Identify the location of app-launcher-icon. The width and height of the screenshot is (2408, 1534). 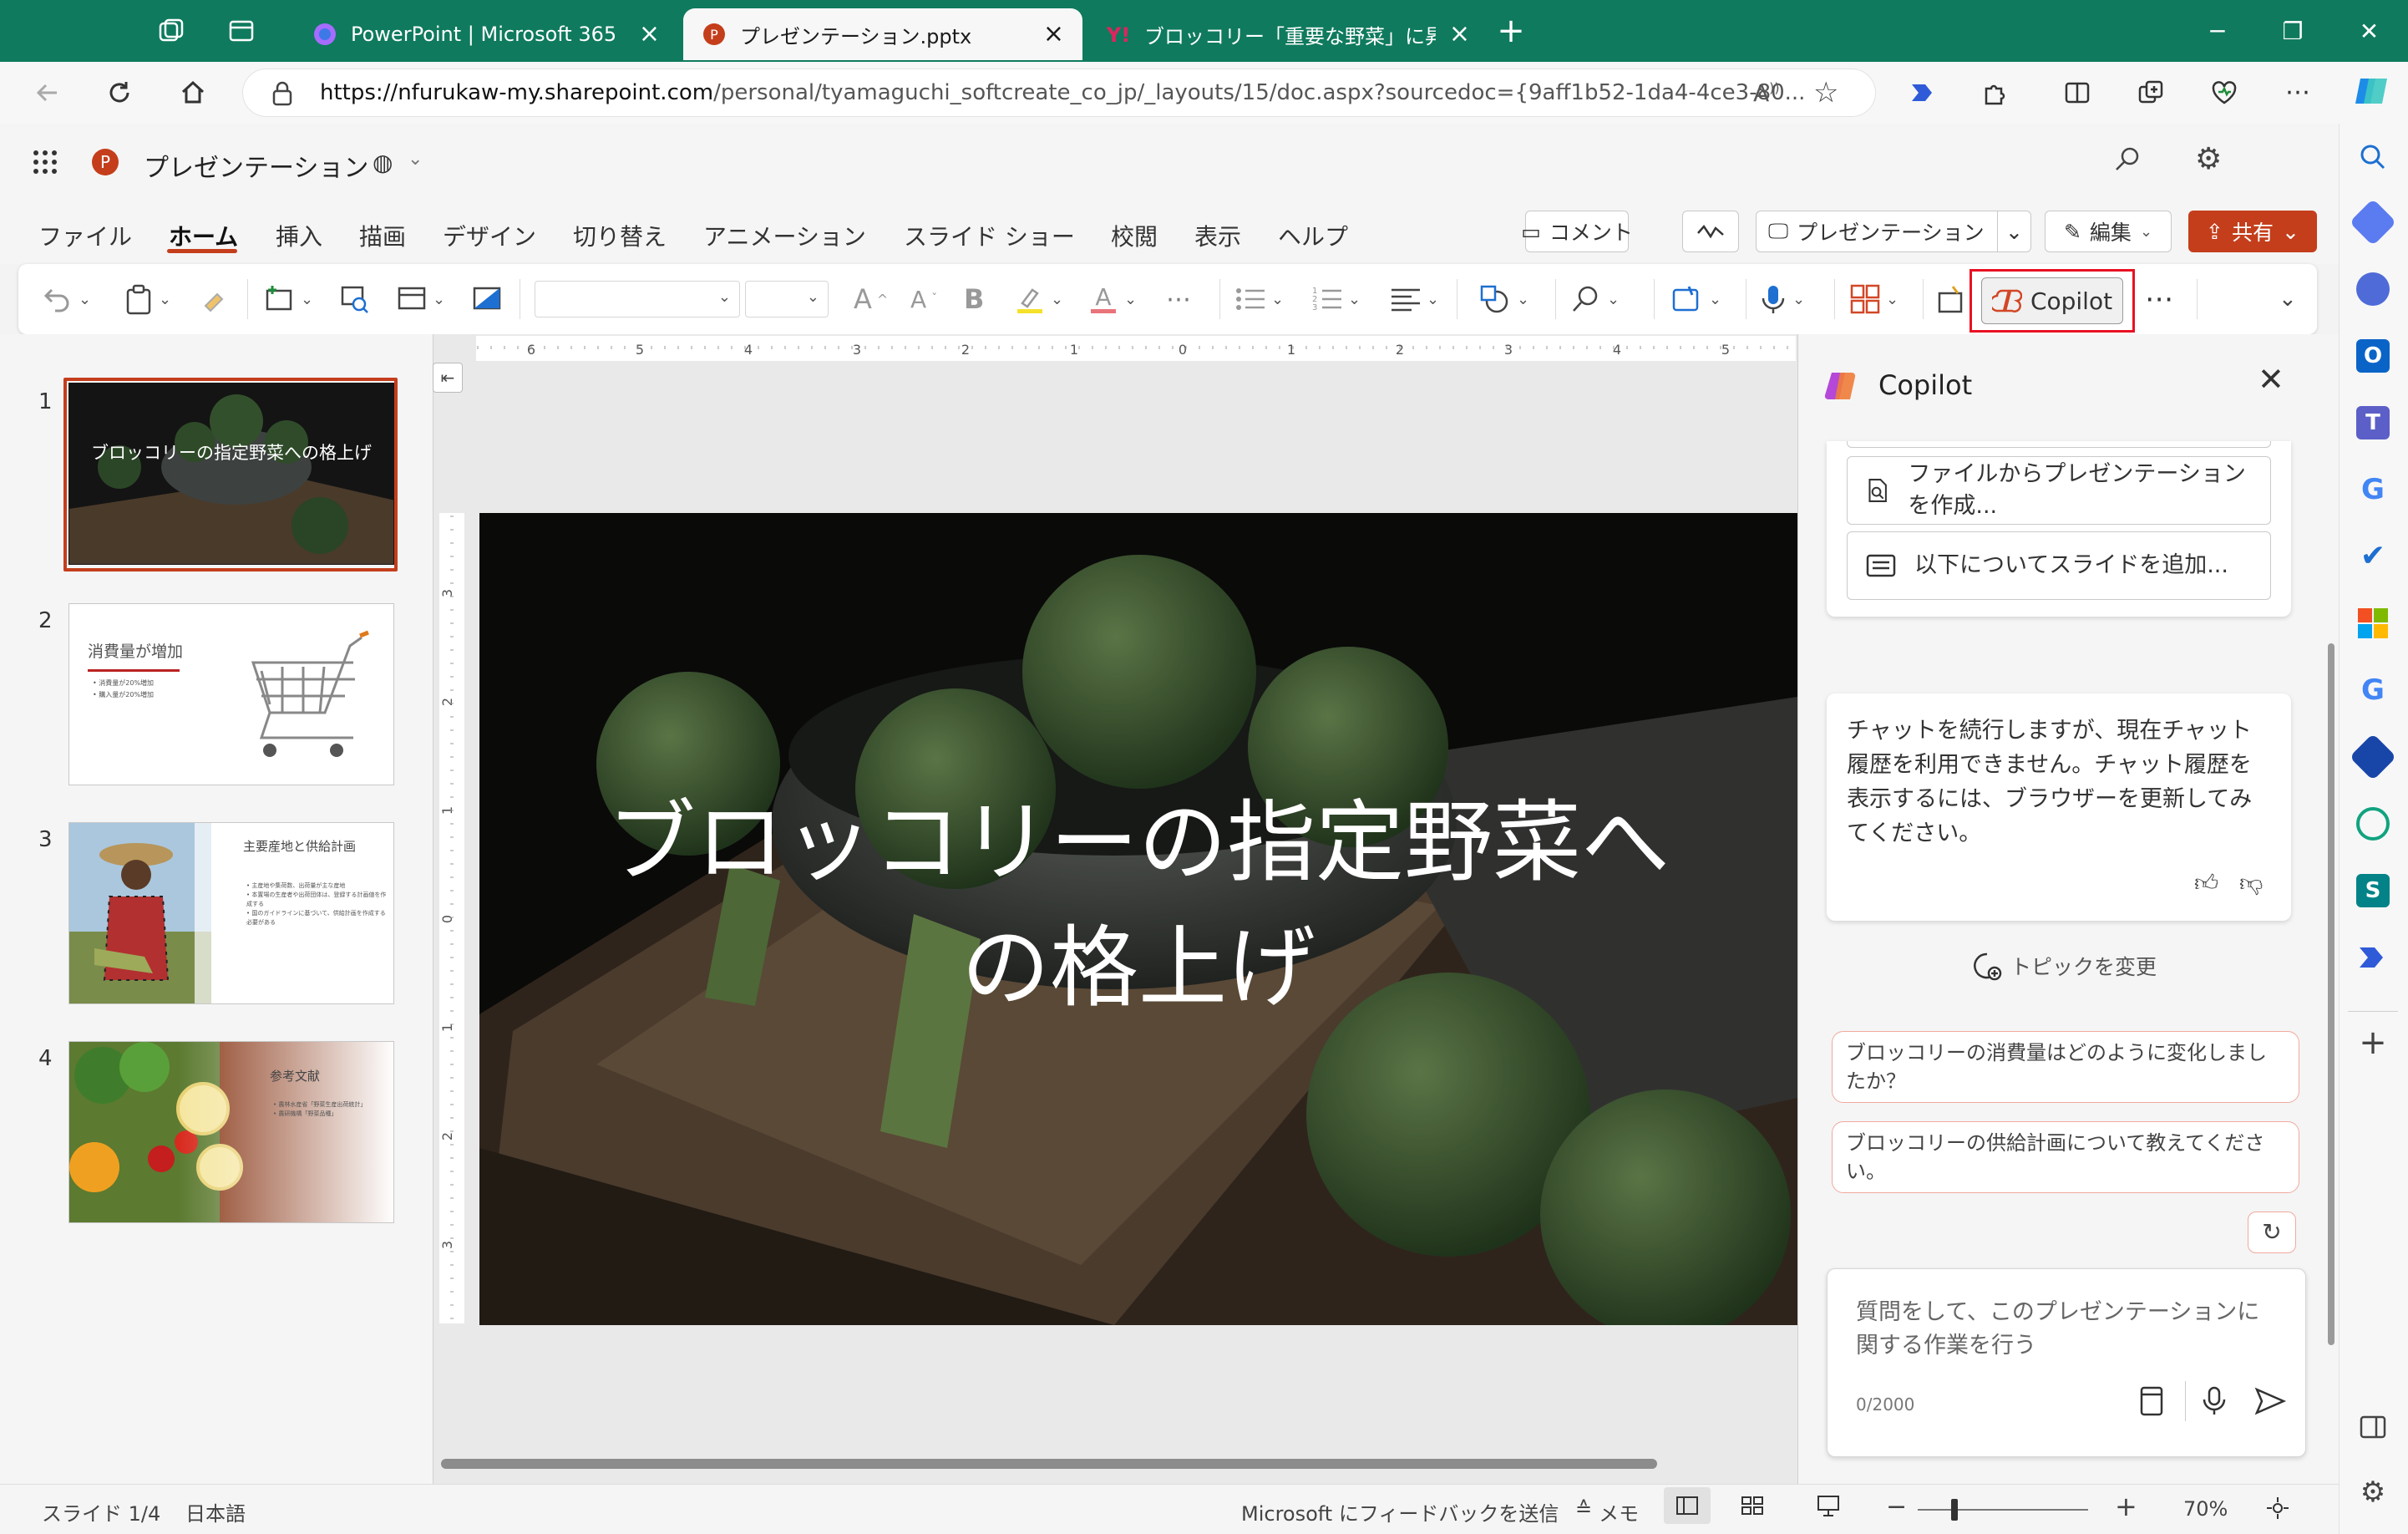
(45, 162).